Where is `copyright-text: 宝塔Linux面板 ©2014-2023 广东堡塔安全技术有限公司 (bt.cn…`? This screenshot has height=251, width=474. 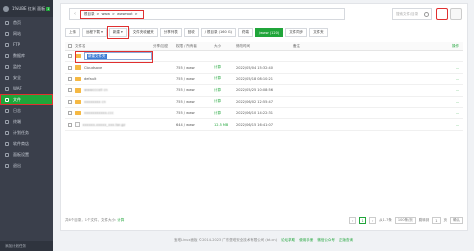
copyright-text: 宝塔Linux面板 ©2014-2023 广东堡塔安全技术有限公司 (bt.cn… is located at coordinates (225, 240).